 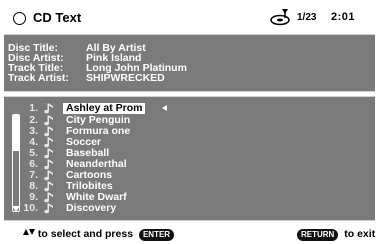 I want to click on exit-hint-text: to exit, so click(x=360, y=234).